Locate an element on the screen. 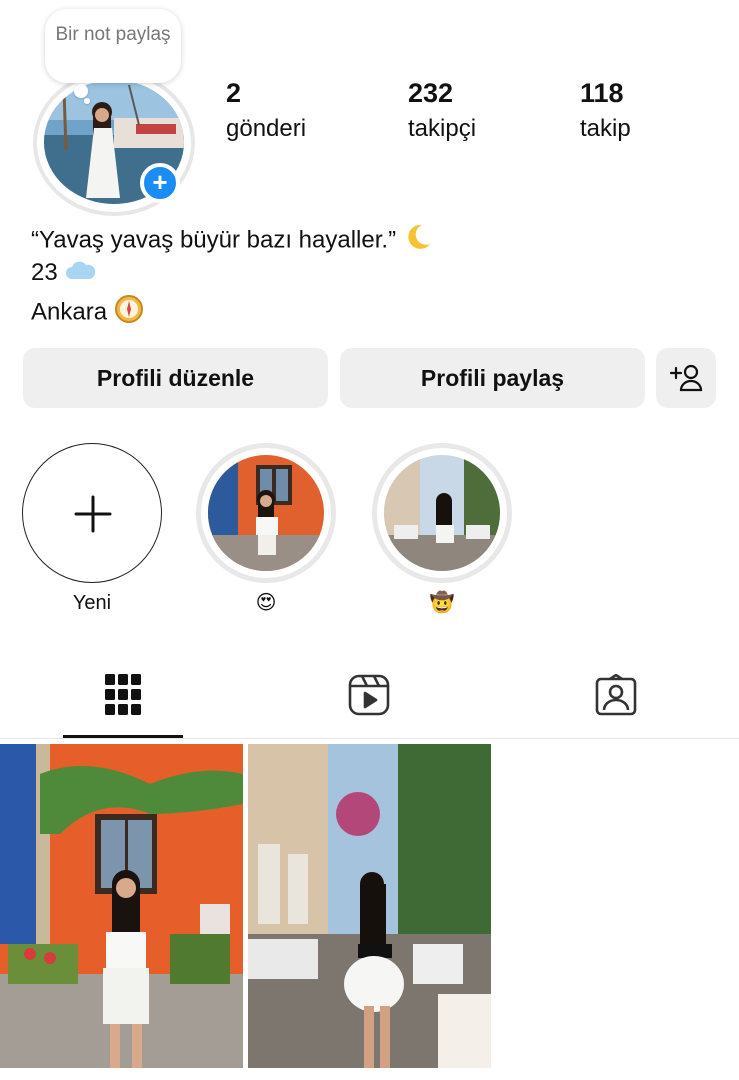  highlight-2-cover is located at coordinates (442, 513).